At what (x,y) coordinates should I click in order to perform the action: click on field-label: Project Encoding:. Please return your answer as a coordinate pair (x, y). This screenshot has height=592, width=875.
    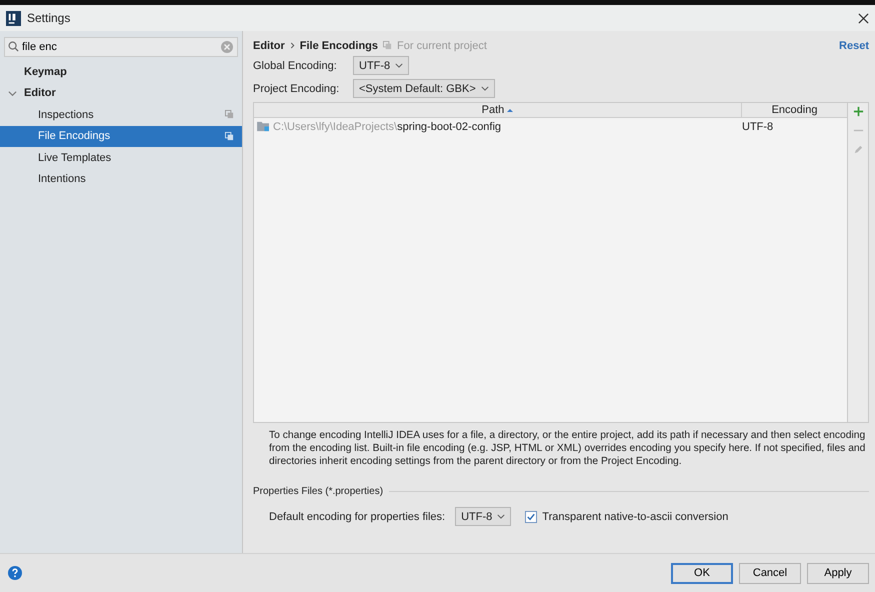
    Looking at the image, I should click on (296, 88).